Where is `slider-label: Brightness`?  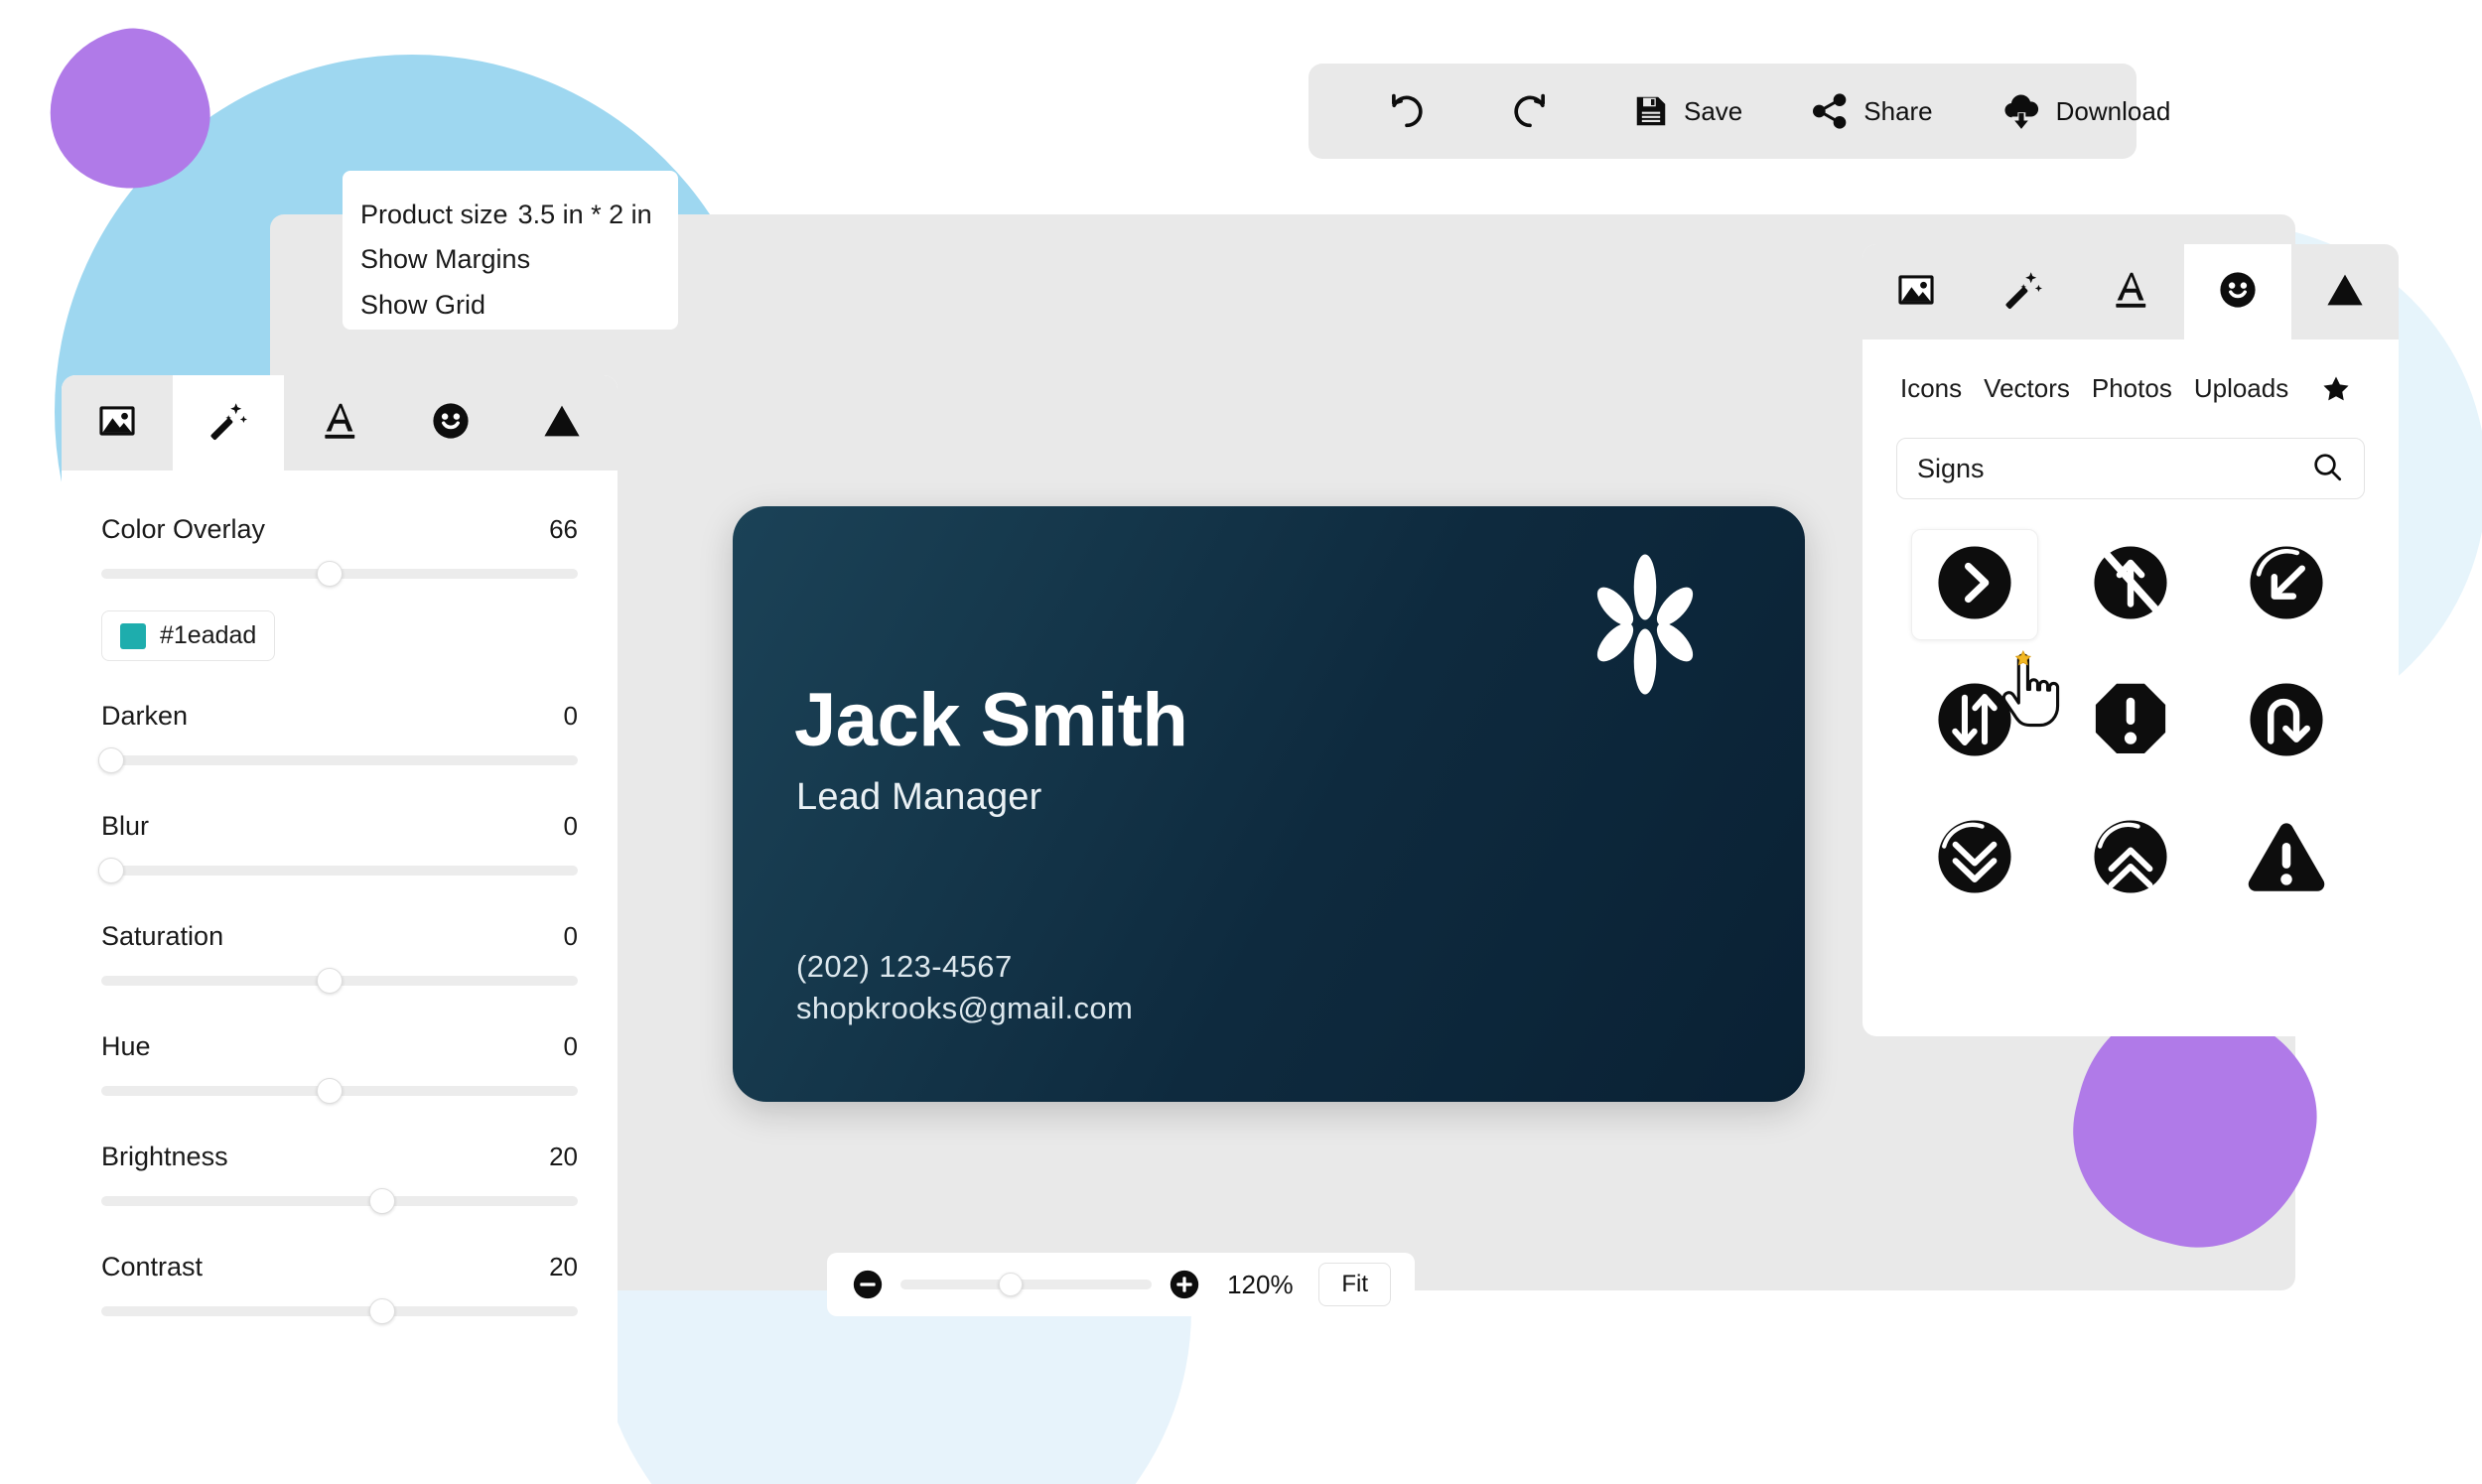
slider-label: Brightness is located at coordinates (165, 1156).